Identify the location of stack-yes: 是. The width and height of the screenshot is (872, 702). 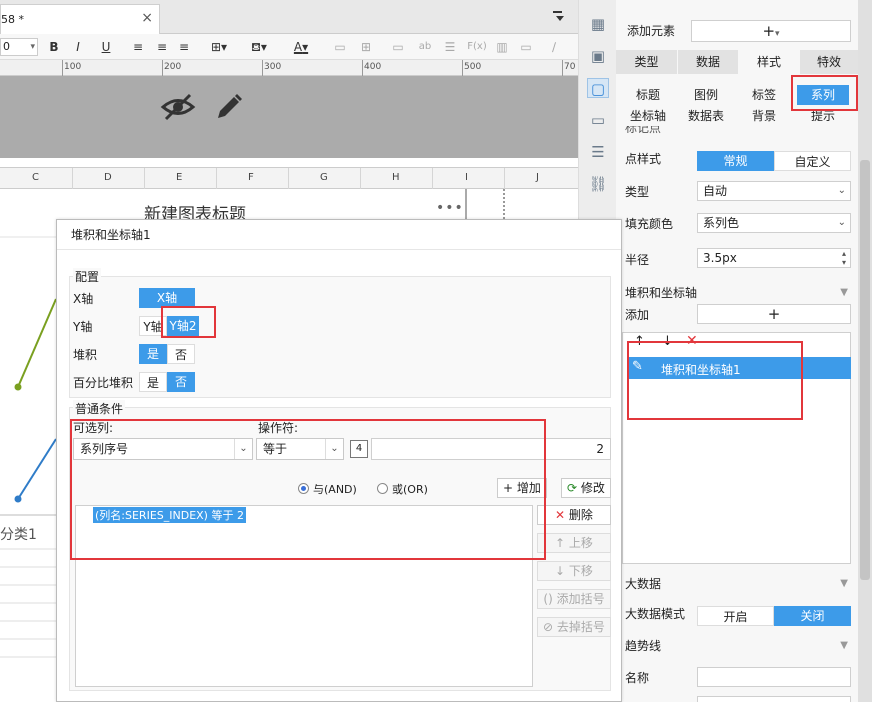
(153, 354).